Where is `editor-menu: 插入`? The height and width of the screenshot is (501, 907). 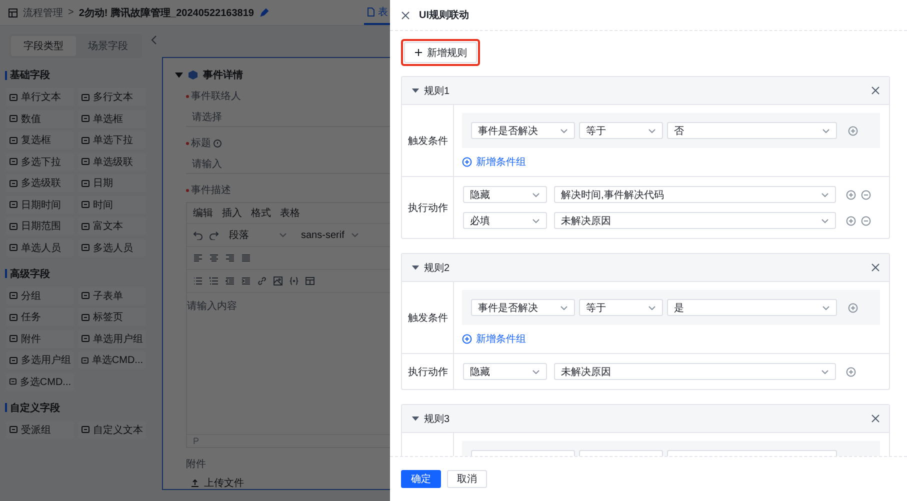
editor-menu: 插入 is located at coordinates (232, 213).